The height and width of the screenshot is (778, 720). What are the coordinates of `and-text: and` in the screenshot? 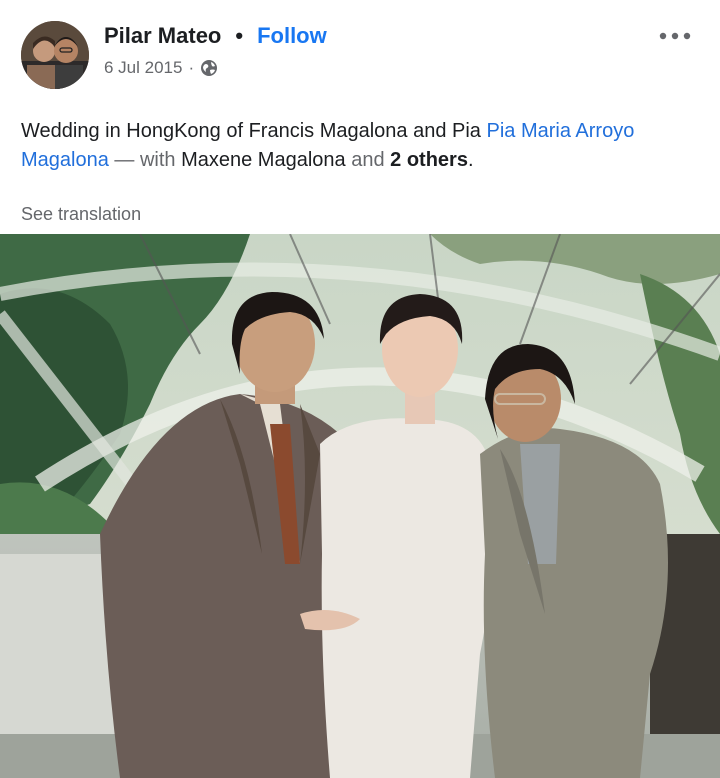 It's located at (368, 160).